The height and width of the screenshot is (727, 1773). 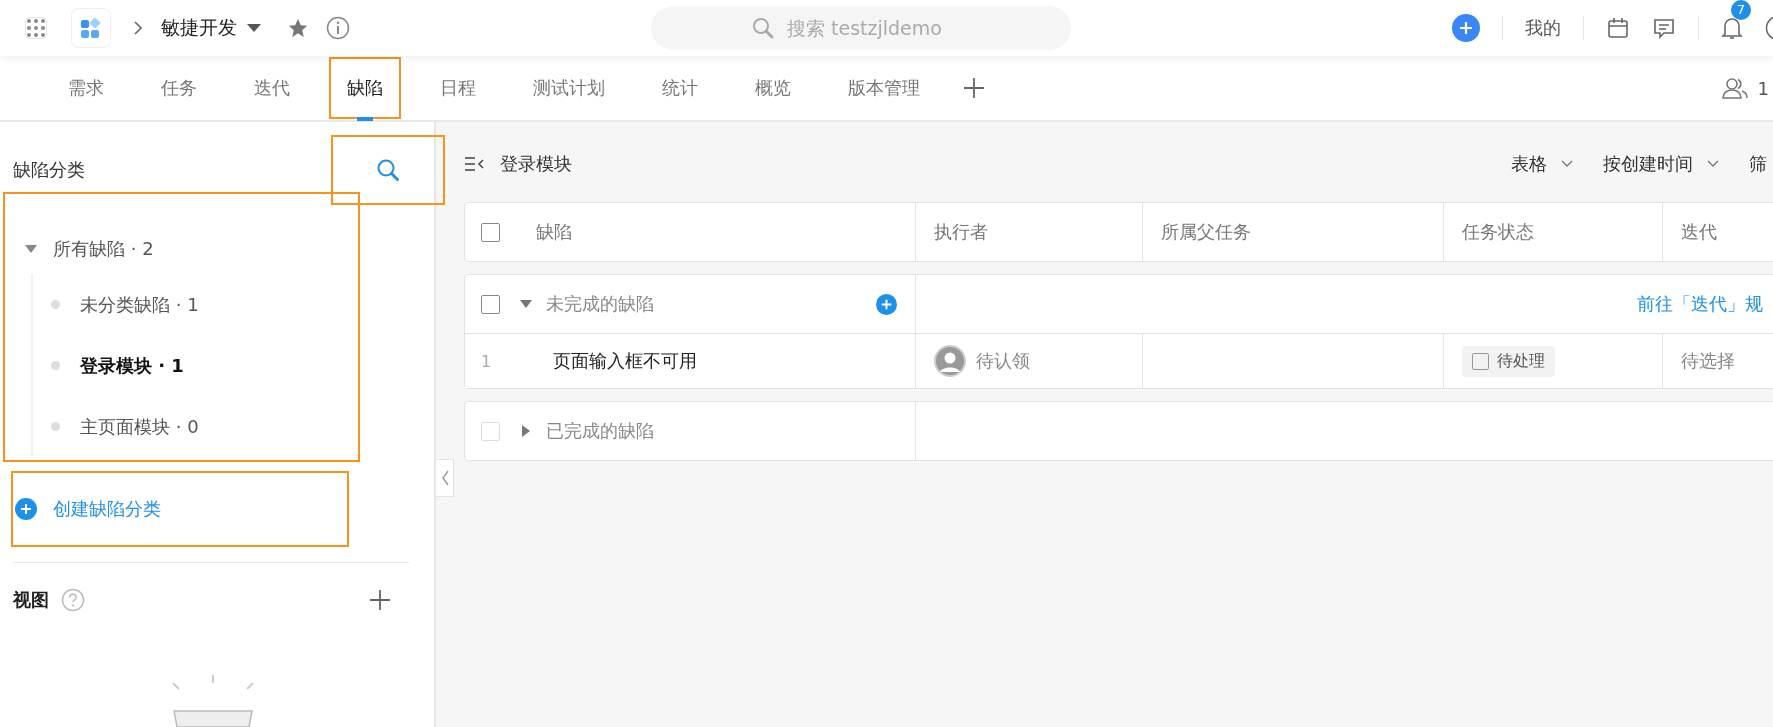 What do you see at coordinates (600, 431) in the screenshot?
I see `group-title: 已完成的缺陷` at bounding box center [600, 431].